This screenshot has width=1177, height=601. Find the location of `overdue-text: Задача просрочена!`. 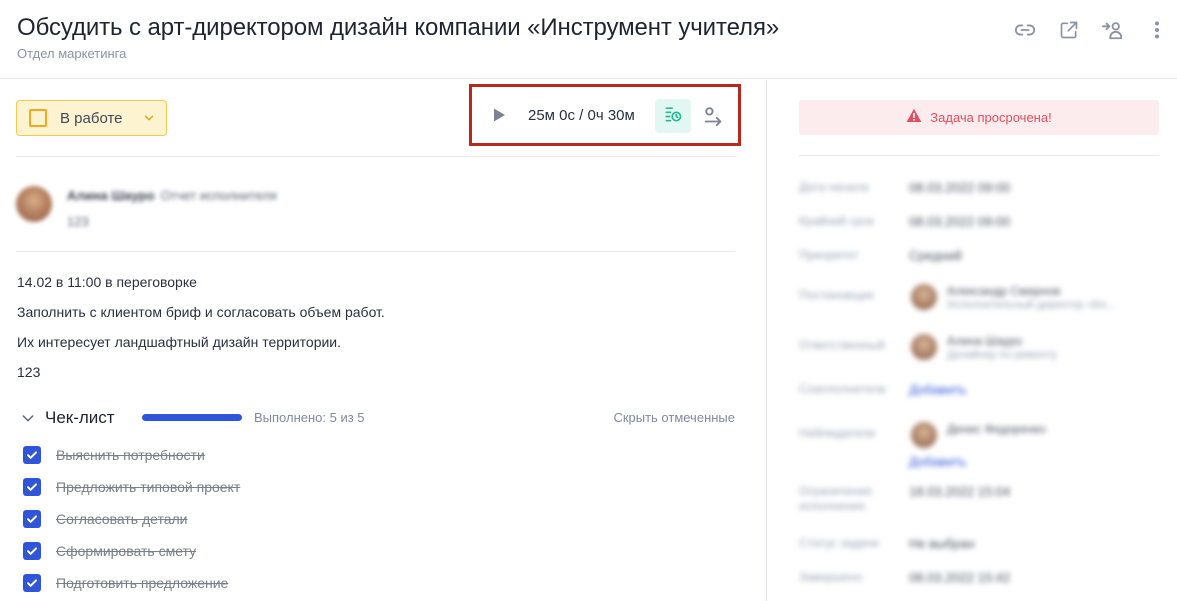

overdue-text: Задача просрочена! is located at coordinates (991, 117).